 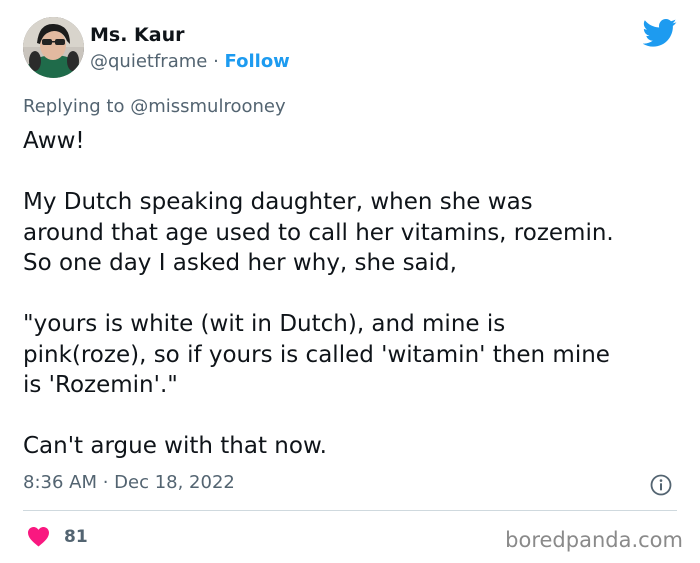 I want to click on replying-prefix: Replying to, so click(x=74, y=106).